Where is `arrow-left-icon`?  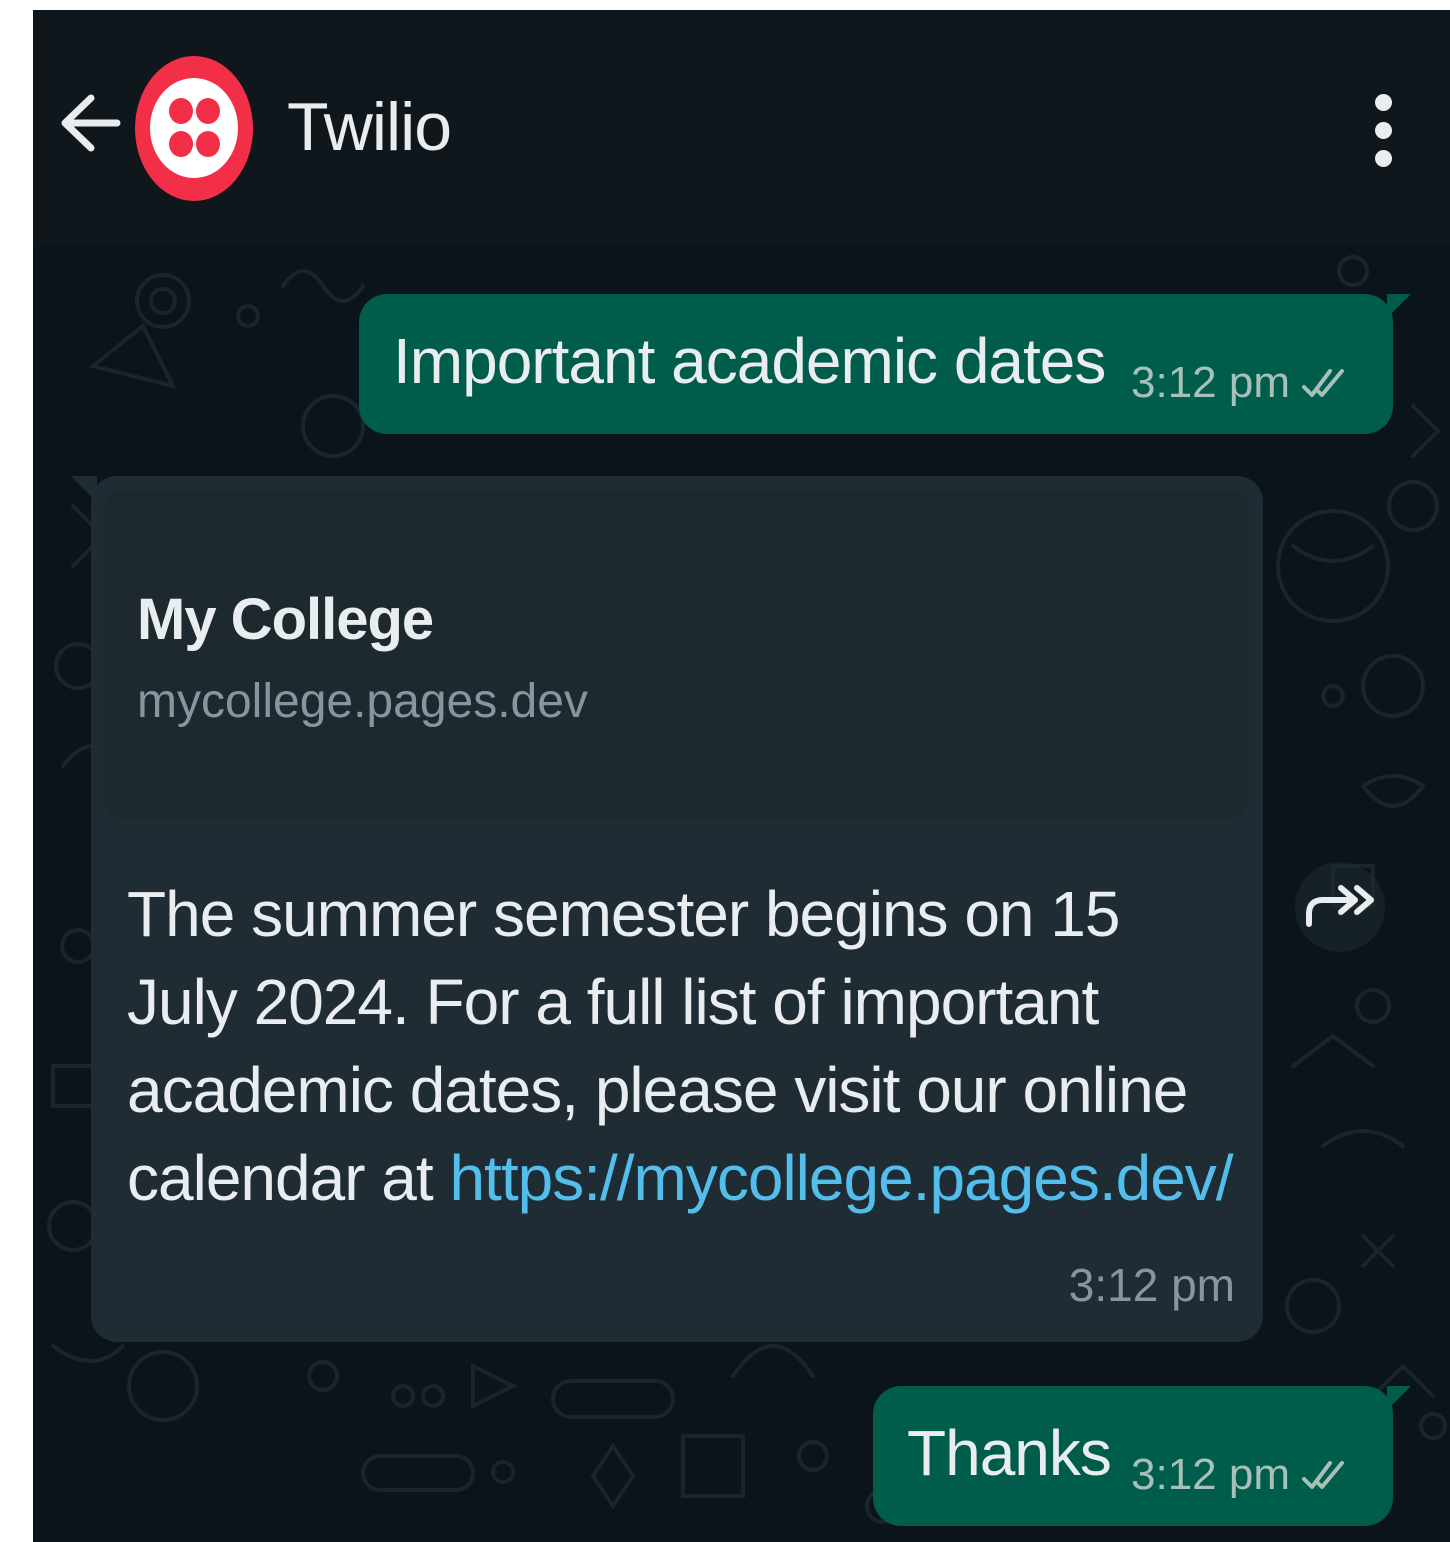 arrow-left-icon is located at coordinates (91, 123).